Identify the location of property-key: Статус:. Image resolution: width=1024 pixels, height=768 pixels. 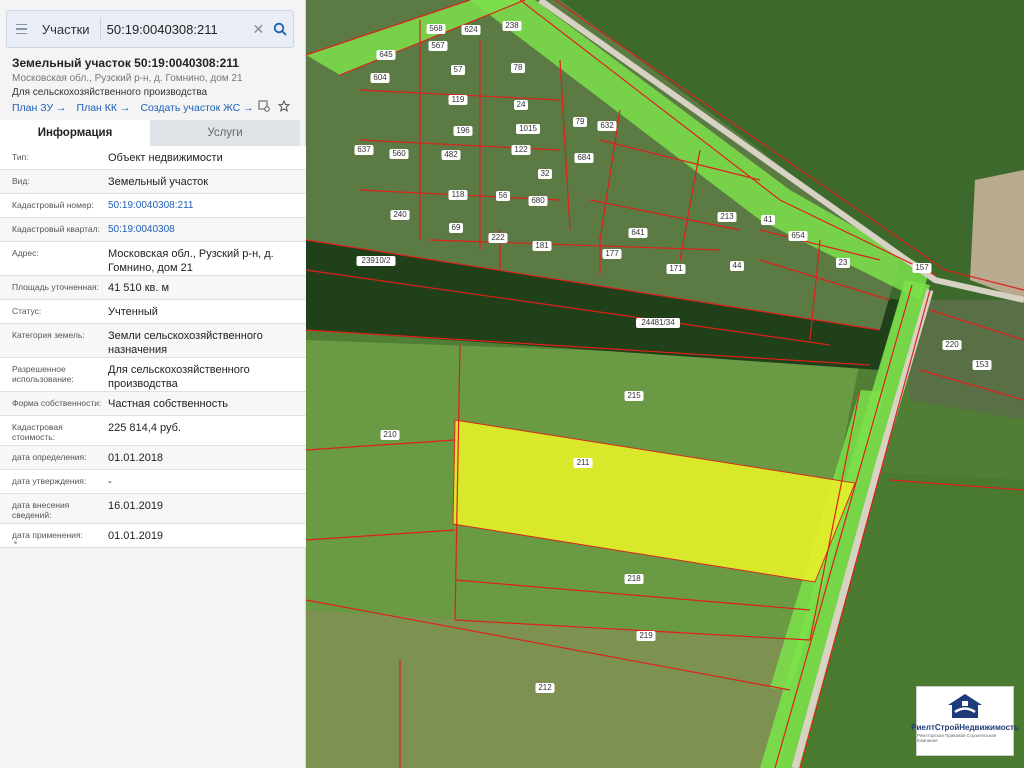
(27, 311).